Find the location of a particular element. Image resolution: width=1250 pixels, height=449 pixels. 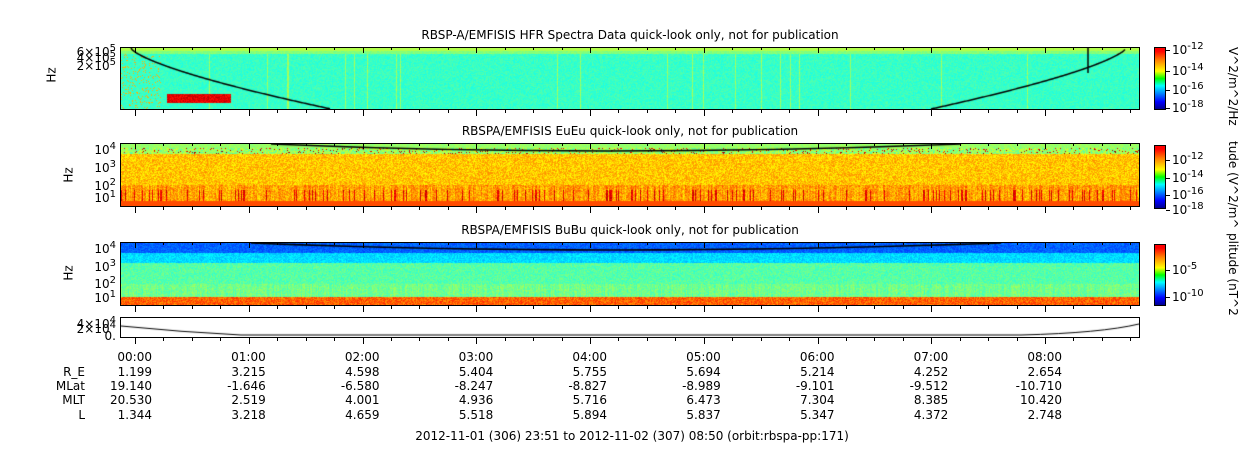

colorbar-tick-label: 10-16 is located at coordinates (1188, 194).